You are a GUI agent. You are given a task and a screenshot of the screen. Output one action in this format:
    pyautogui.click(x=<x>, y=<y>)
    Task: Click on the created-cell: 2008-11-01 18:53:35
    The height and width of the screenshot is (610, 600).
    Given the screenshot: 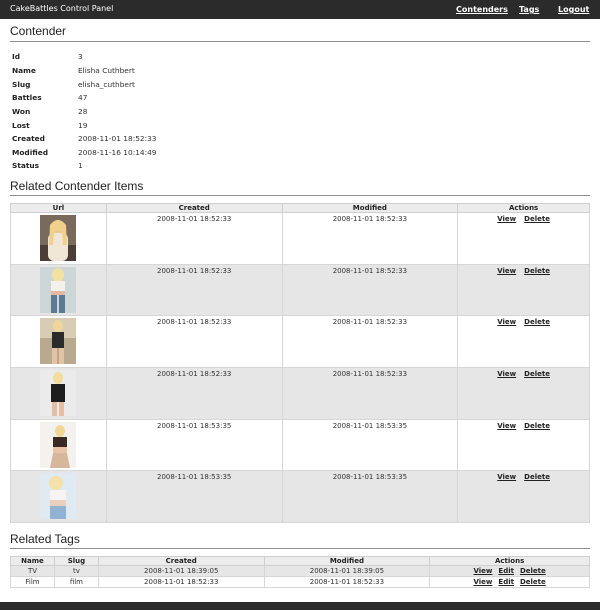 What is the action you would take?
    pyautogui.click(x=194, y=496)
    